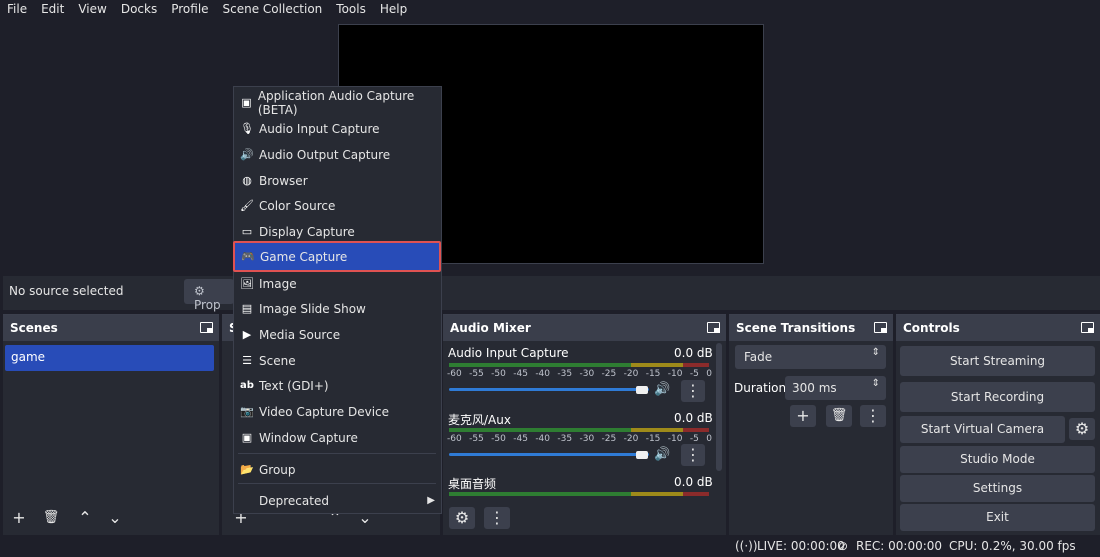 Image resolution: width=1100 pixels, height=557 pixels. What do you see at coordinates (520, 439) in the screenshot?
I see `tick-label: -45` at bounding box center [520, 439].